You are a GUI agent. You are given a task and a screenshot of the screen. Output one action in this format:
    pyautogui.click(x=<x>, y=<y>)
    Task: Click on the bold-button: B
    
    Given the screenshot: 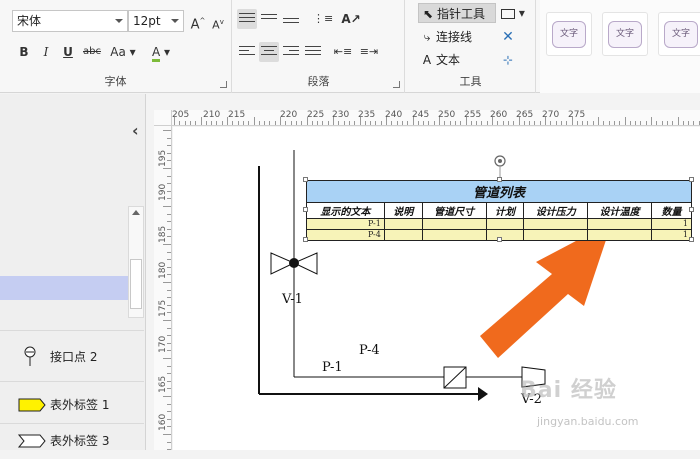 What is the action you would take?
    pyautogui.click(x=24, y=52)
    